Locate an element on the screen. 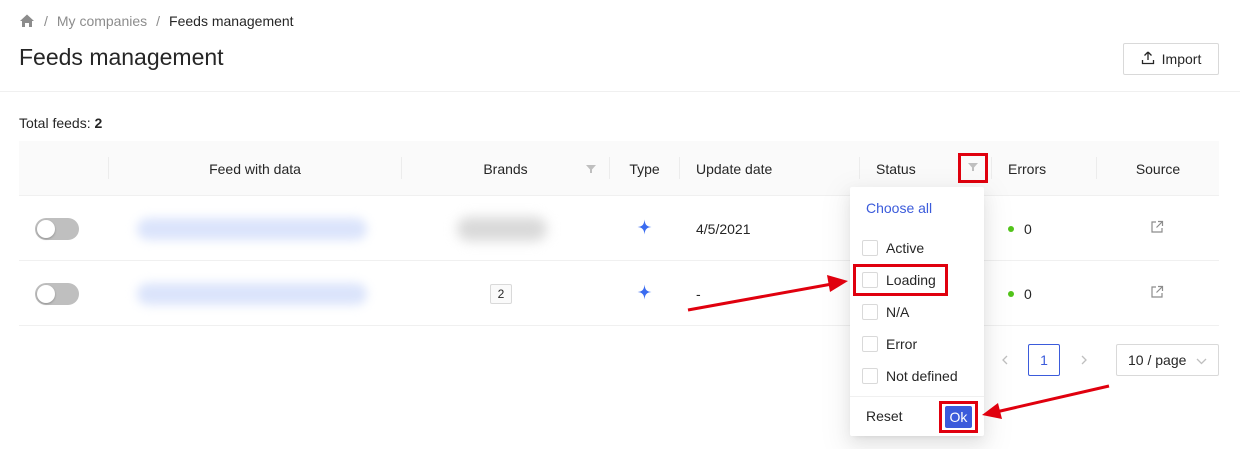 The width and height of the screenshot is (1240, 449). filter-option-not-defined: Not defined is located at coordinates (910, 376).